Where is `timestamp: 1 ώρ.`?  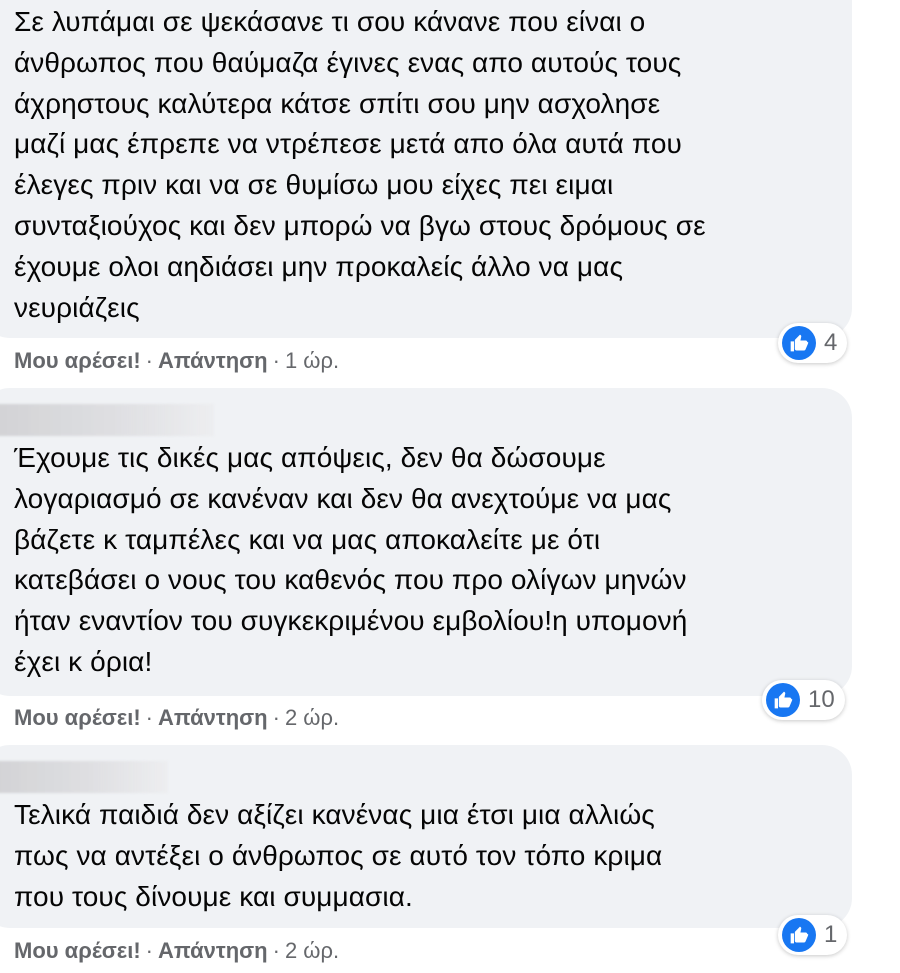
timestamp: 1 ώρ. is located at coordinates (312, 360).